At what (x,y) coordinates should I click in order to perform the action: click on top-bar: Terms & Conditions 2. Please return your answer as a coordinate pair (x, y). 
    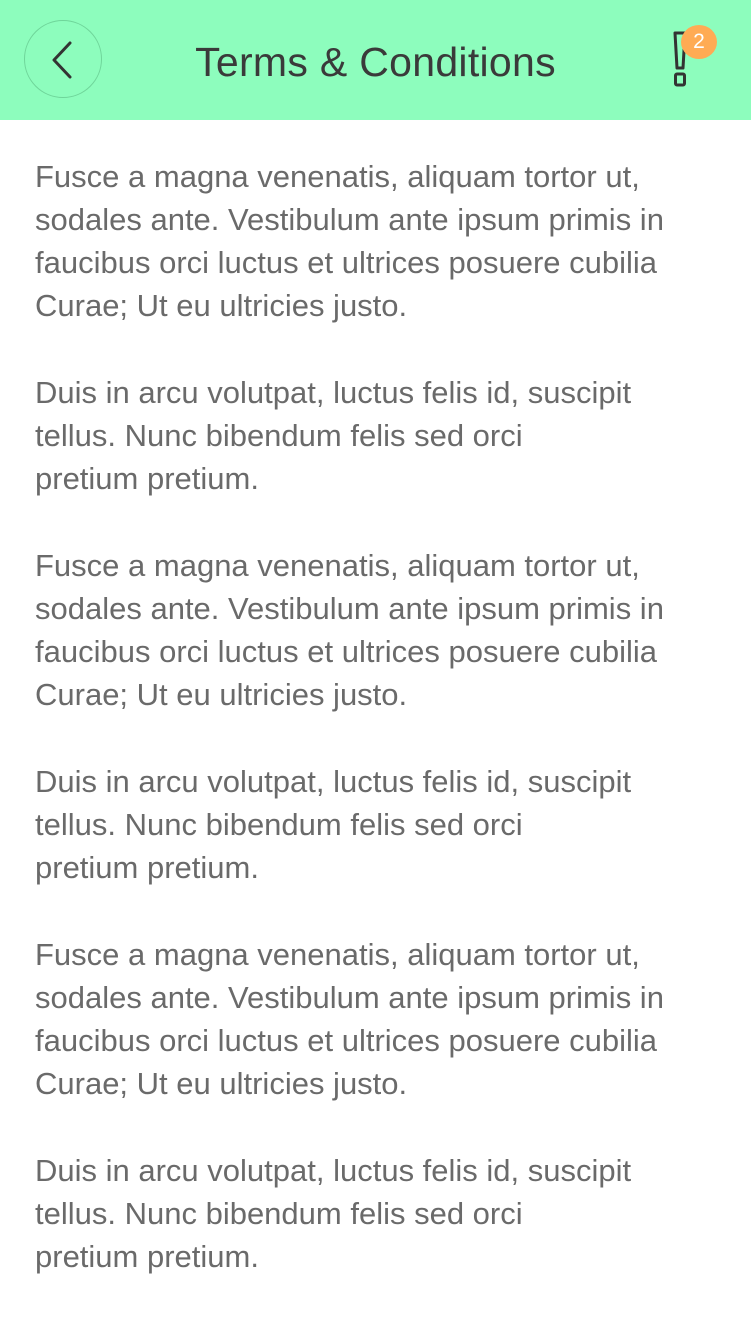
    Looking at the image, I should click on (375, 60).